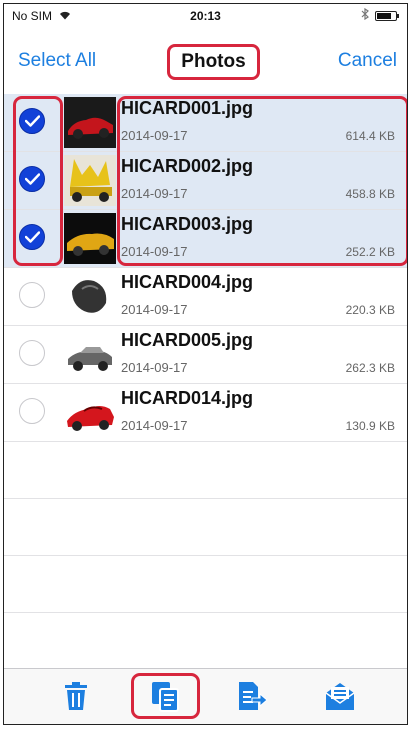 Image resolution: width=413 pixels, height=729 pixels. I want to click on file-size: 614.4 KB, so click(370, 136).